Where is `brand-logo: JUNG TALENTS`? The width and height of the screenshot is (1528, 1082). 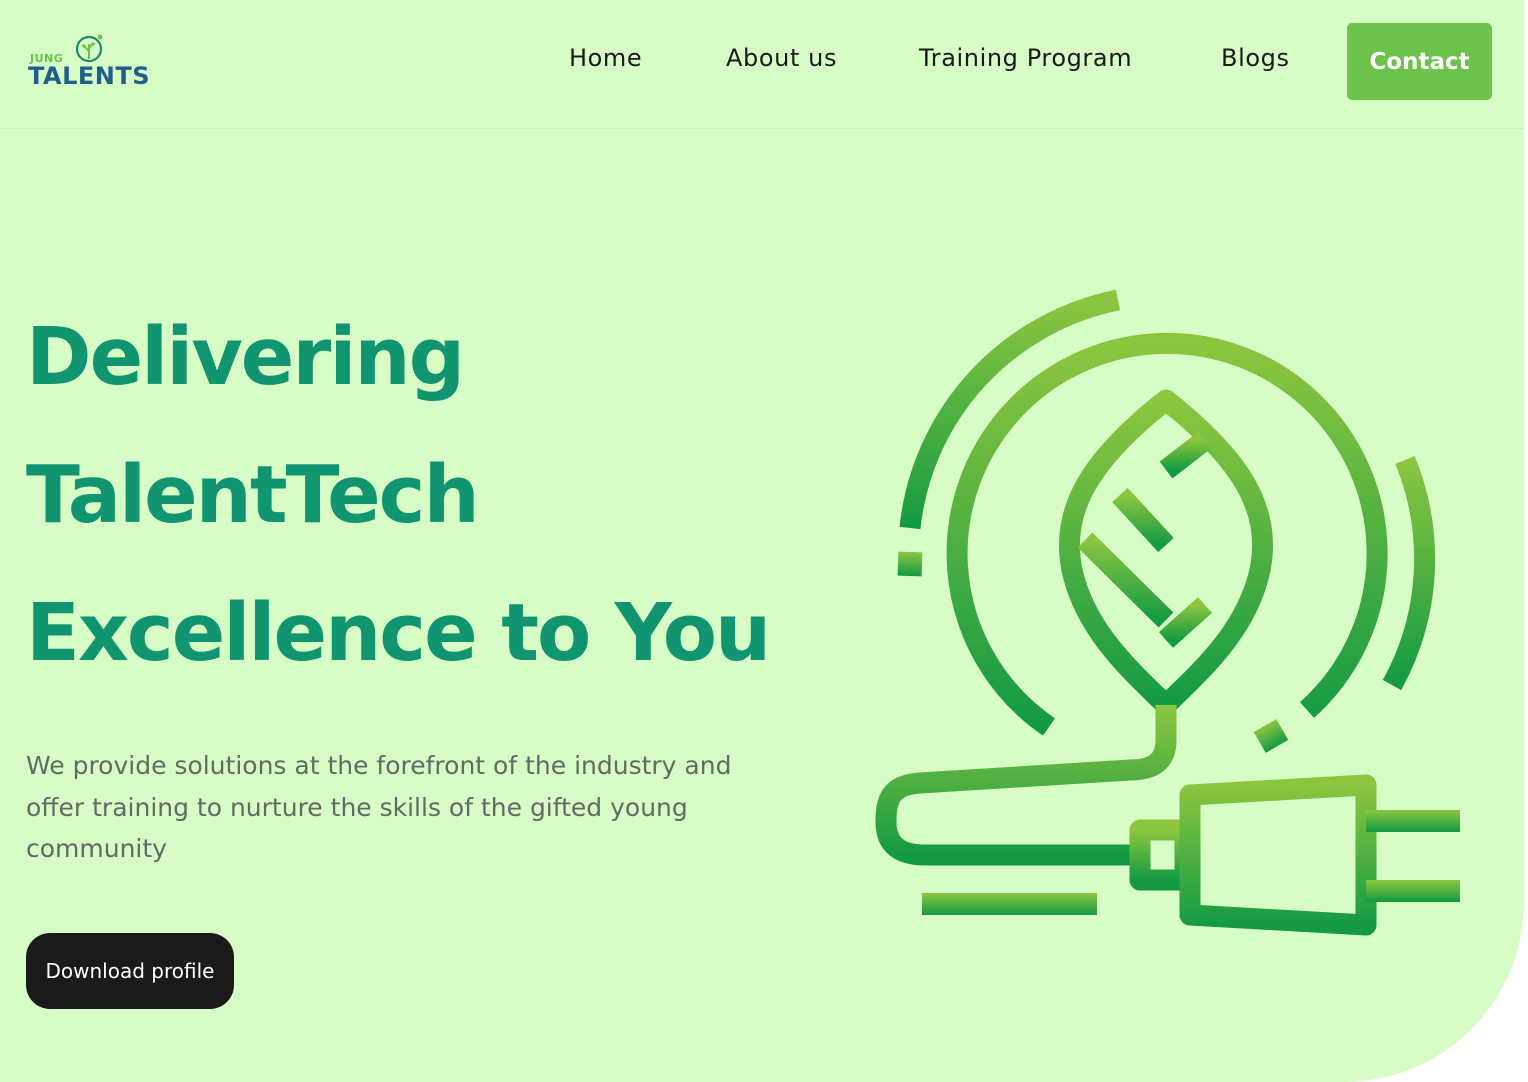 brand-logo: JUNG TALENTS is located at coordinates (93, 62).